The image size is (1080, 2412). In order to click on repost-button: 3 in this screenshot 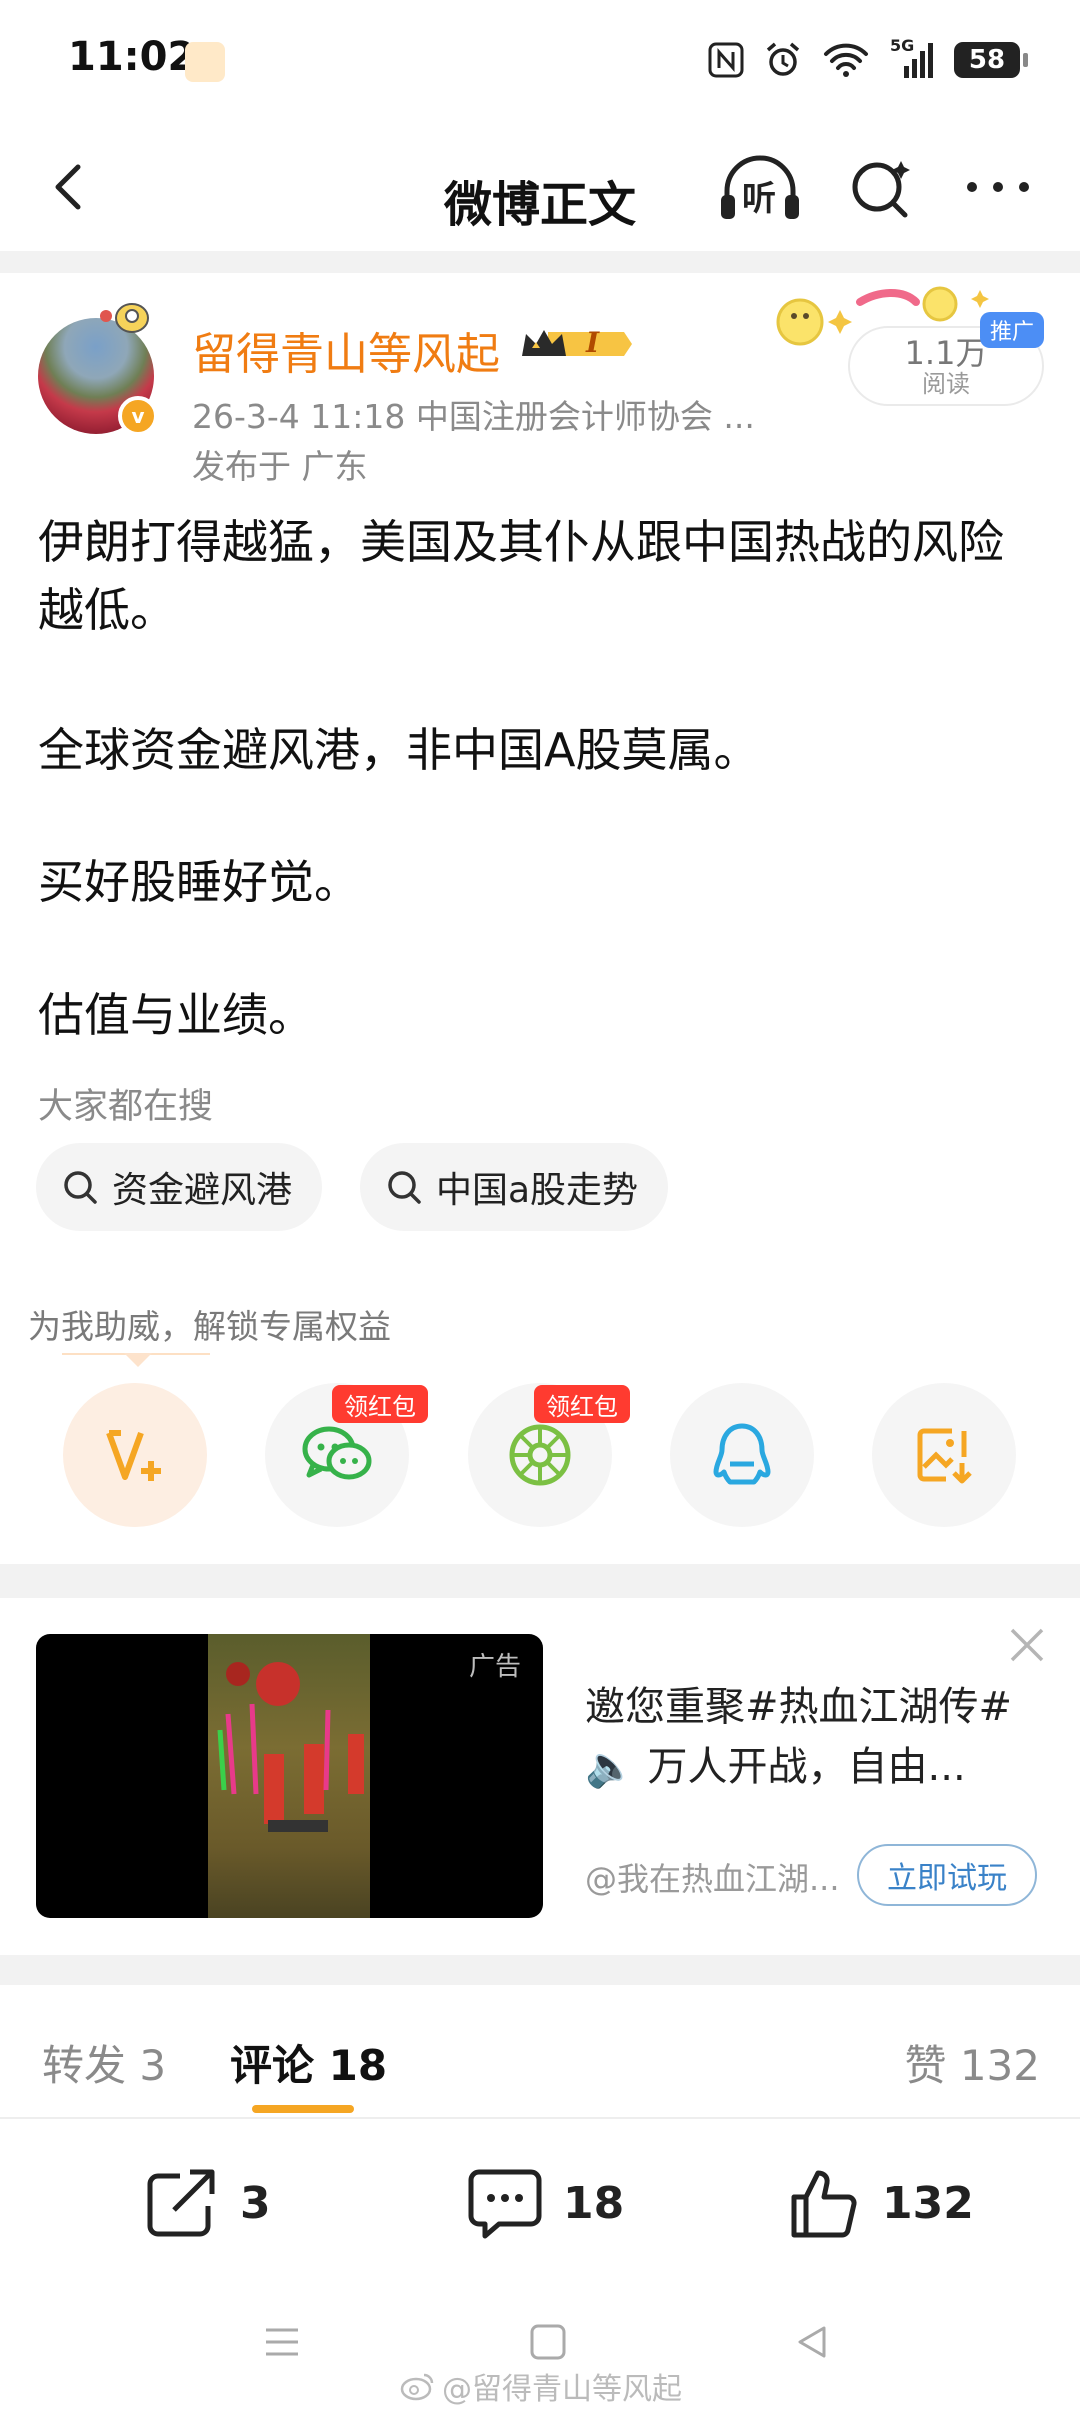, I will do `click(207, 2203)`.